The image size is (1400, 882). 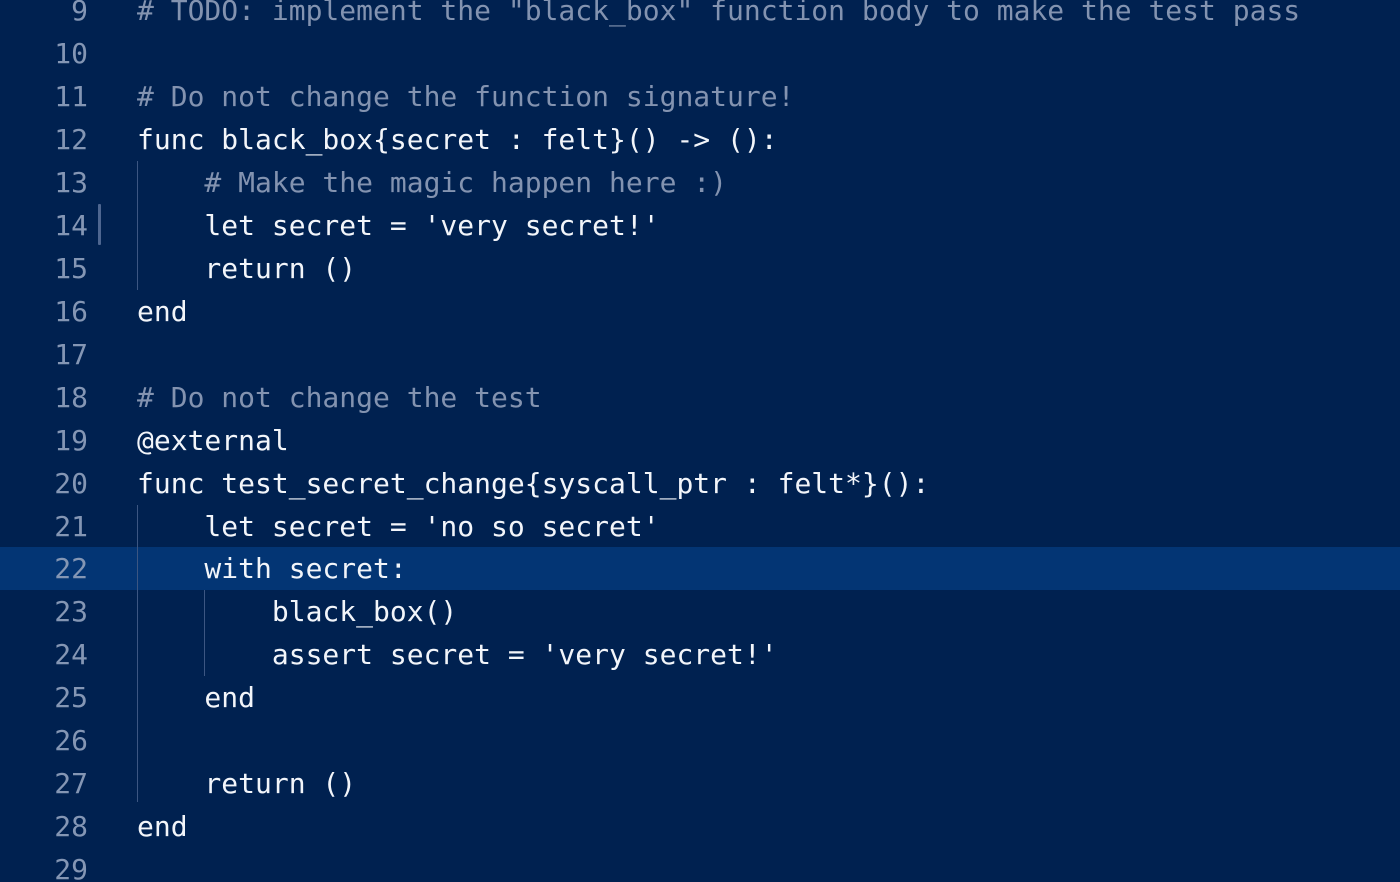 I want to click on active-code-line: 22 with secret:, so click(x=700, y=568).